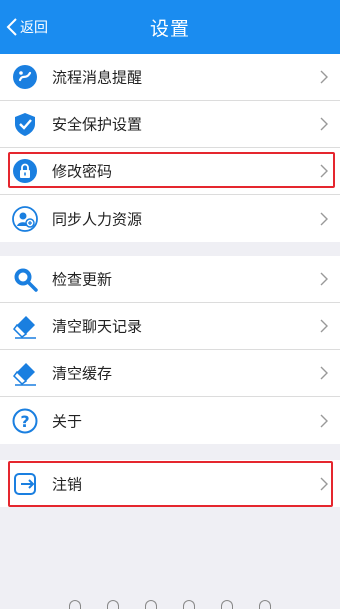  What do you see at coordinates (170, 218) in the screenshot?
I see `settings-item-sync-hr: 同步人力资源` at bounding box center [170, 218].